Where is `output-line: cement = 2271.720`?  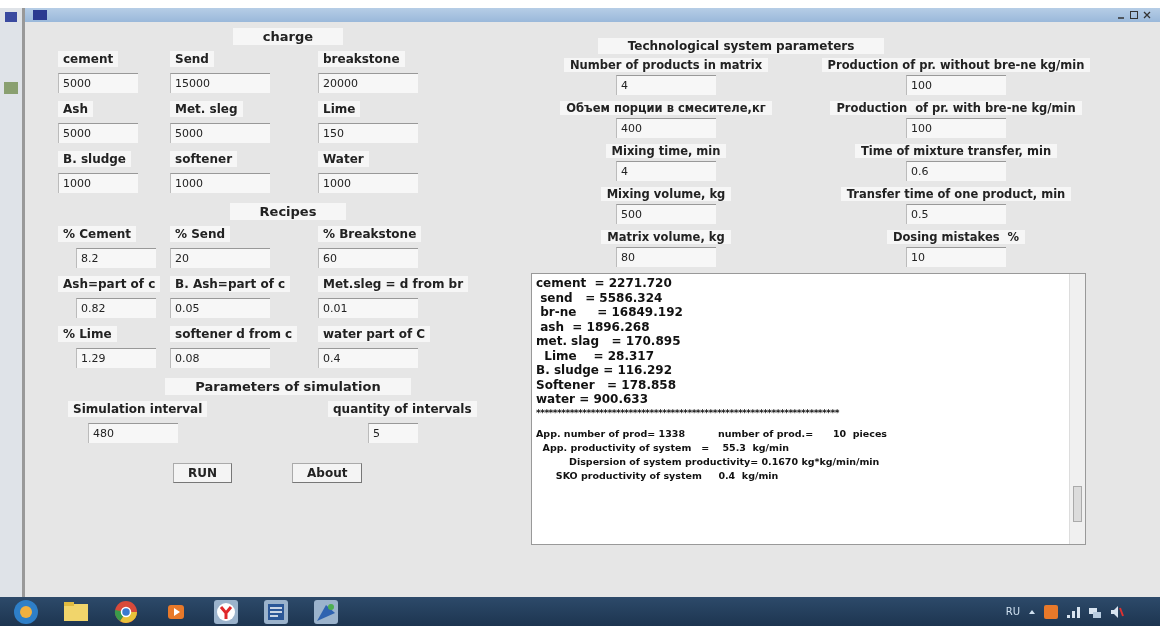 output-line: cement = 2271.720 is located at coordinates (604, 283).